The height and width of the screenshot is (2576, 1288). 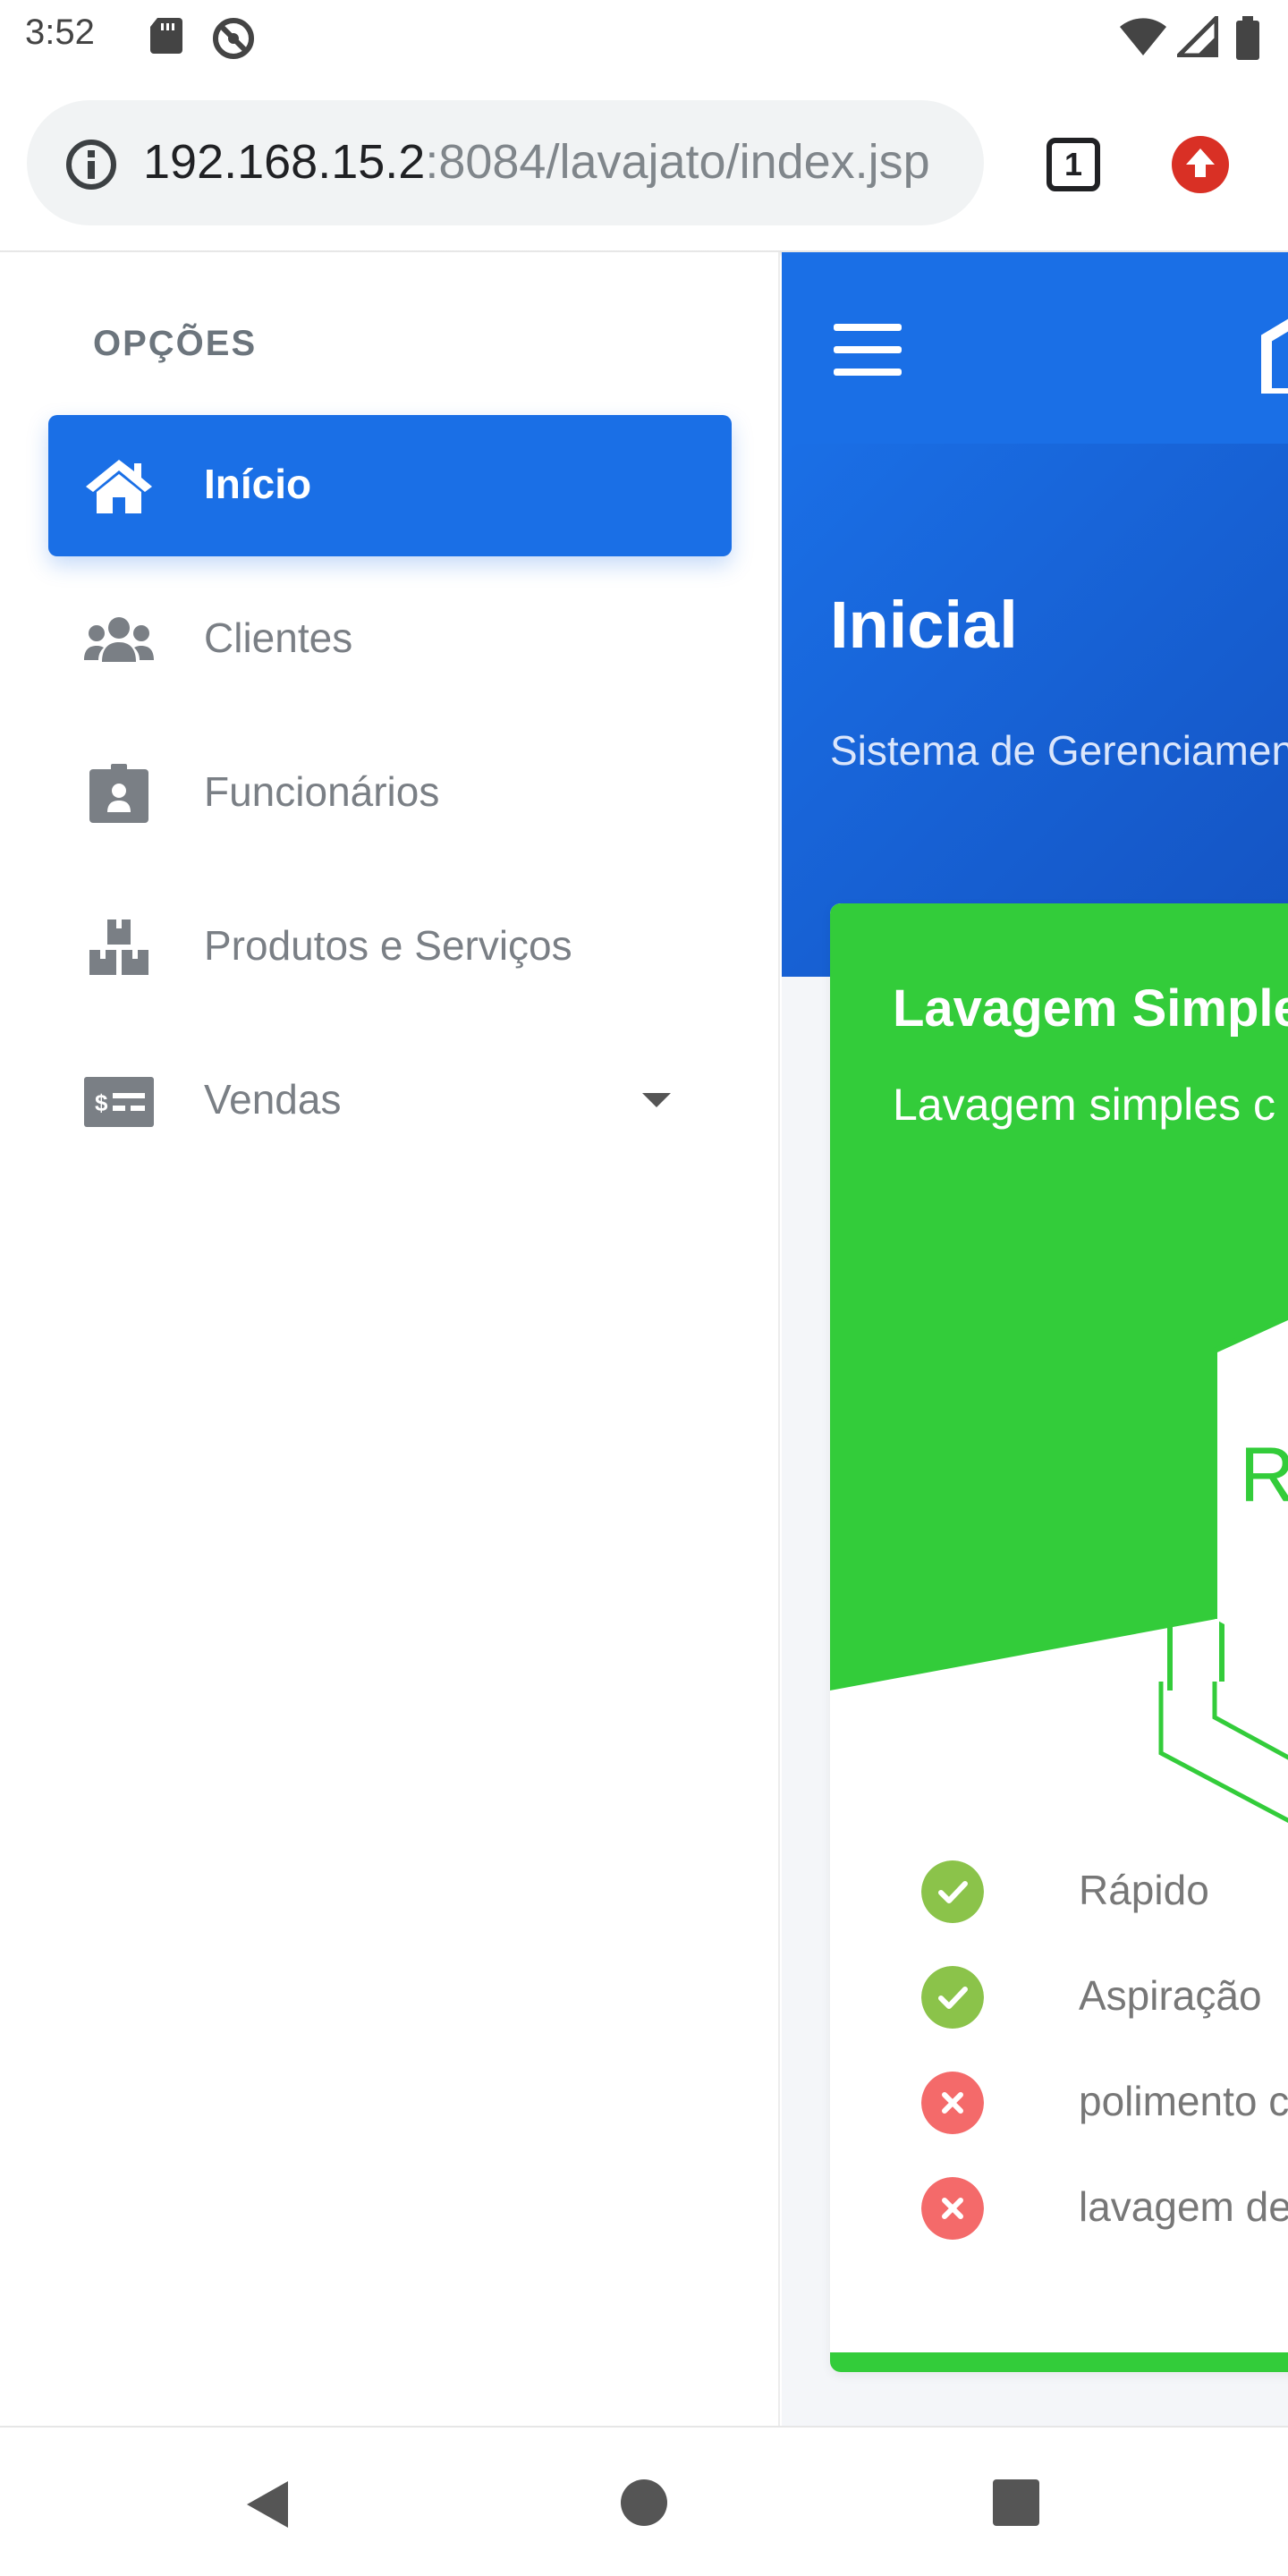 I want to click on browser-toolbar: 192.168.15.2:8084/lavajato/index.jsp 1, so click(x=644, y=164).